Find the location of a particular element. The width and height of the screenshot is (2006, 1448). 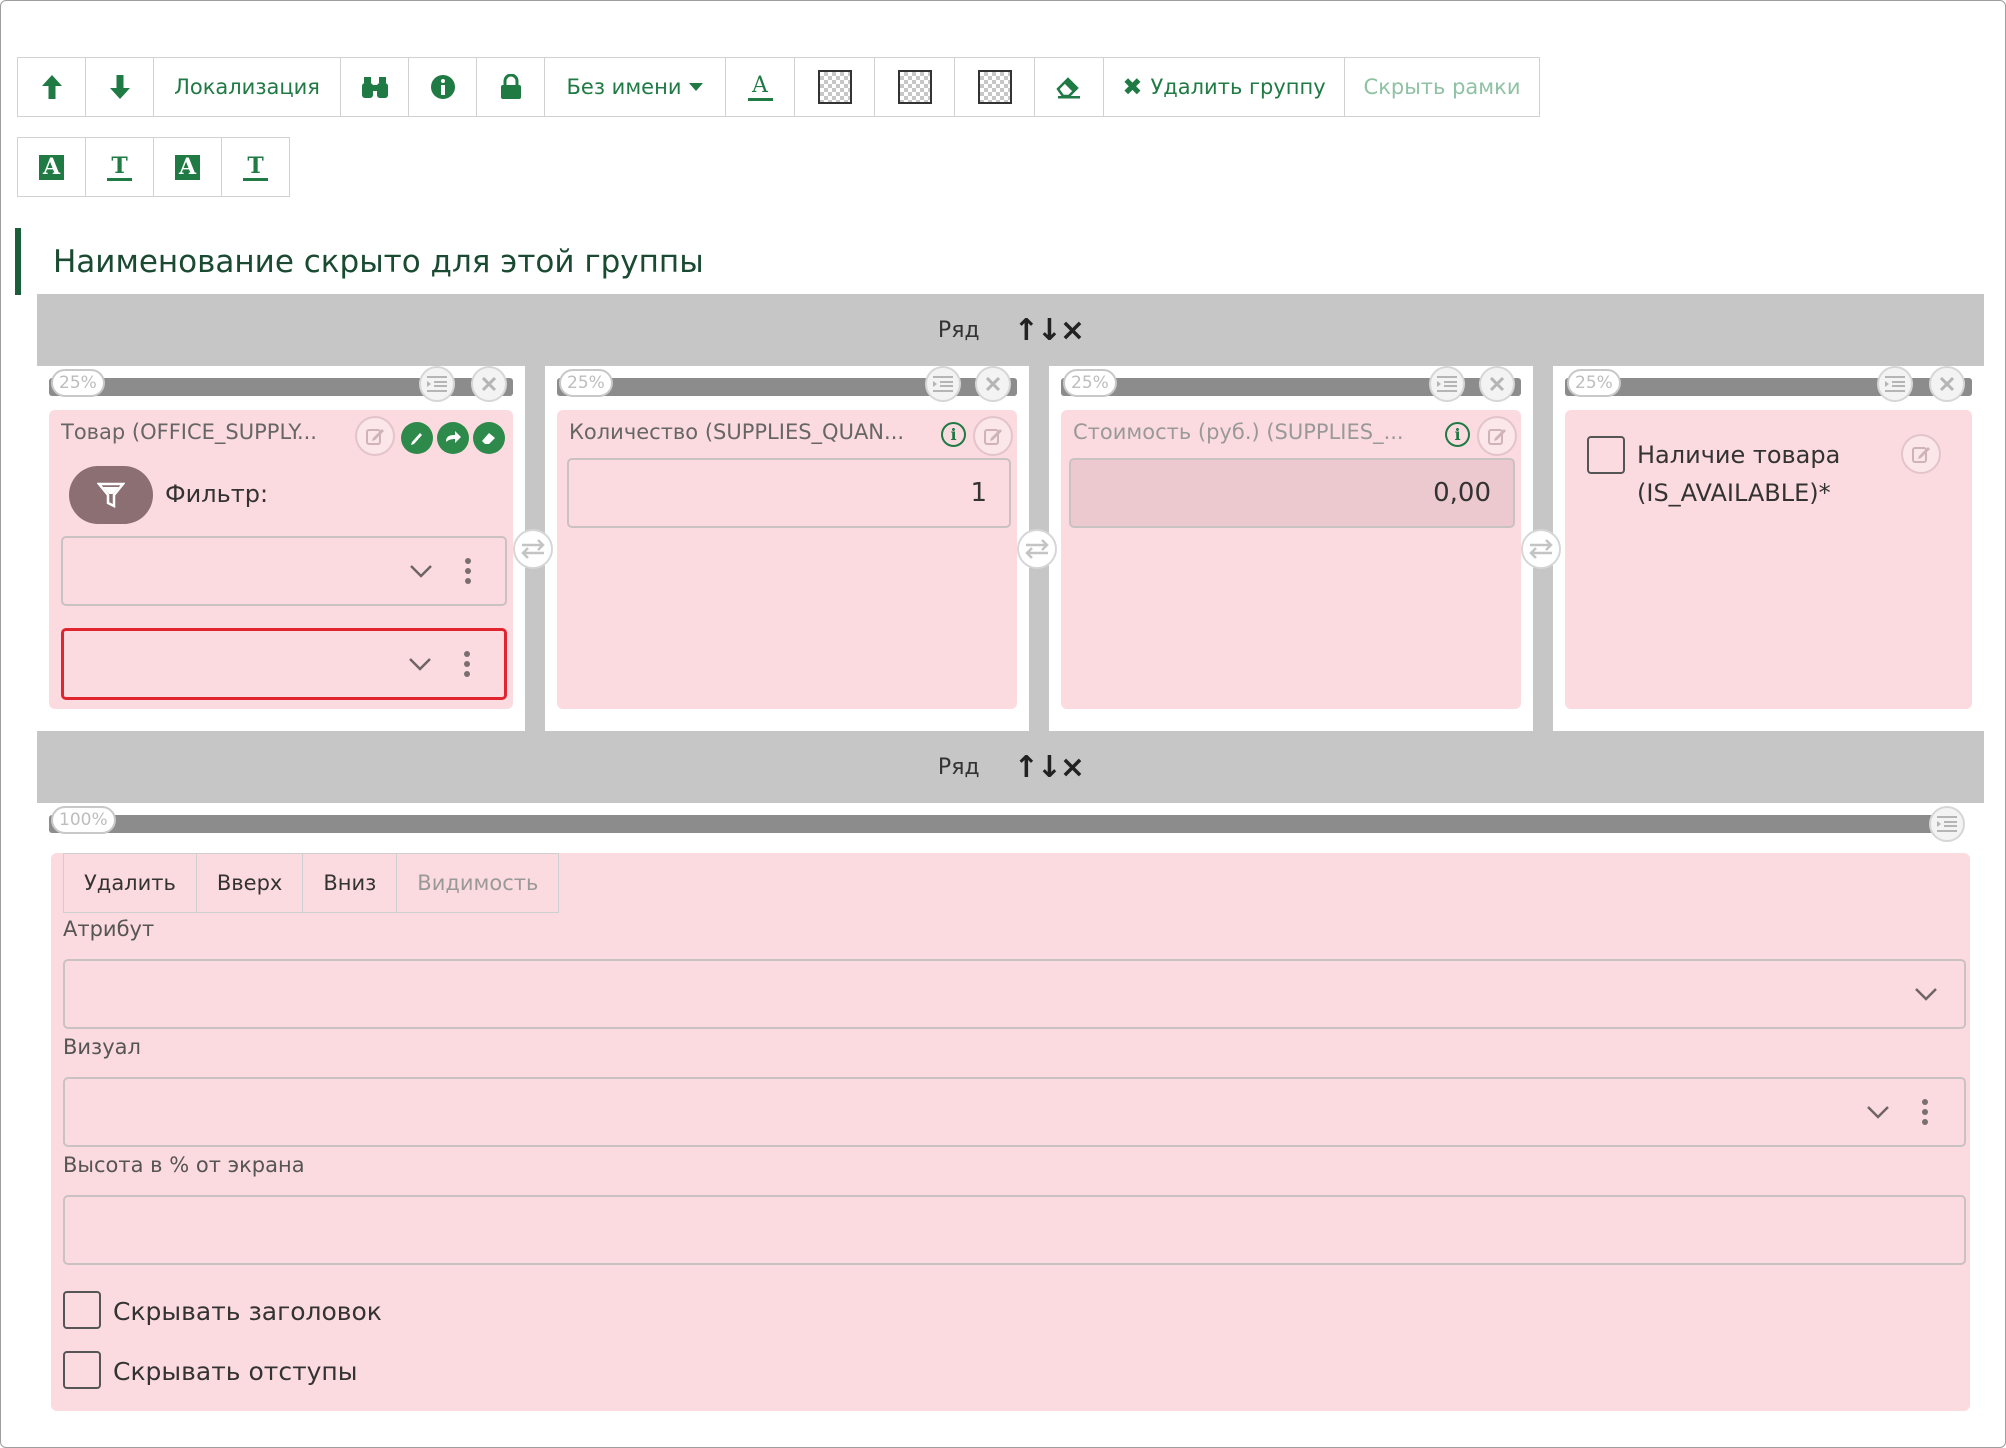

column-availability: 25% Наличие товара (IS_AVAILABLE)* is located at coordinates (1768, 548).